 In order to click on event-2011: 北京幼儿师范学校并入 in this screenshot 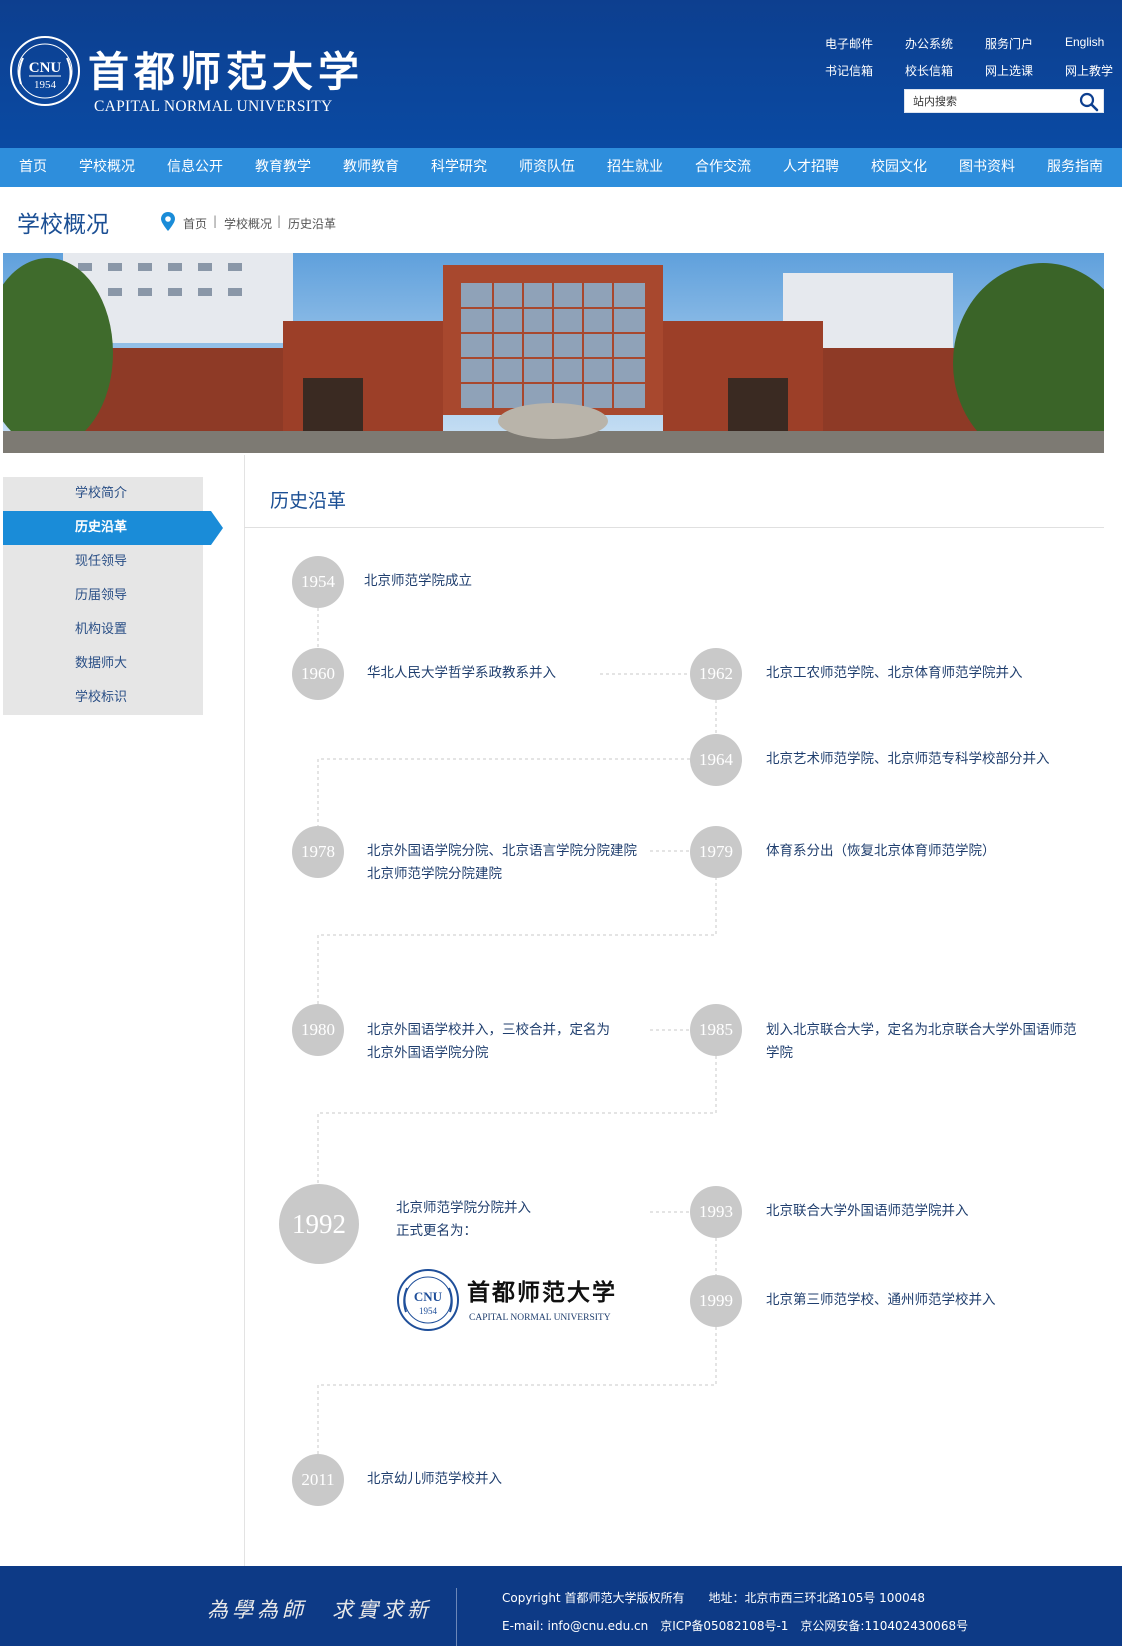, I will do `click(434, 1479)`.